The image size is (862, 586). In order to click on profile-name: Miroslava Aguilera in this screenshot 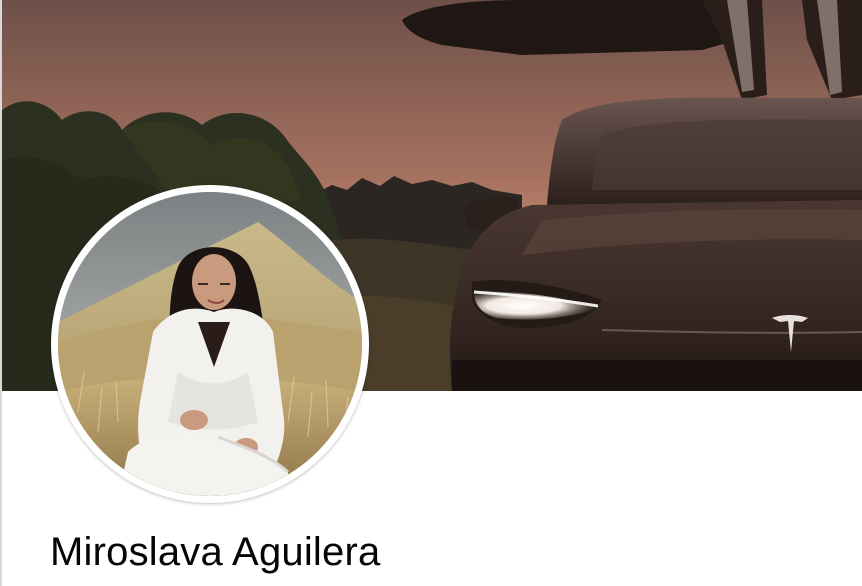, I will do `click(215, 552)`.